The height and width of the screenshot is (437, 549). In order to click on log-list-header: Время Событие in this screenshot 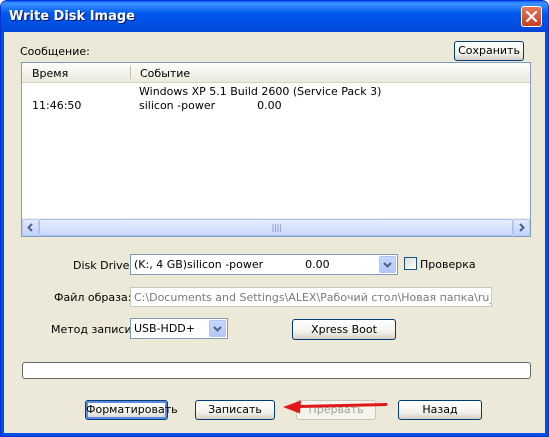, I will do `click(276, 73)`.